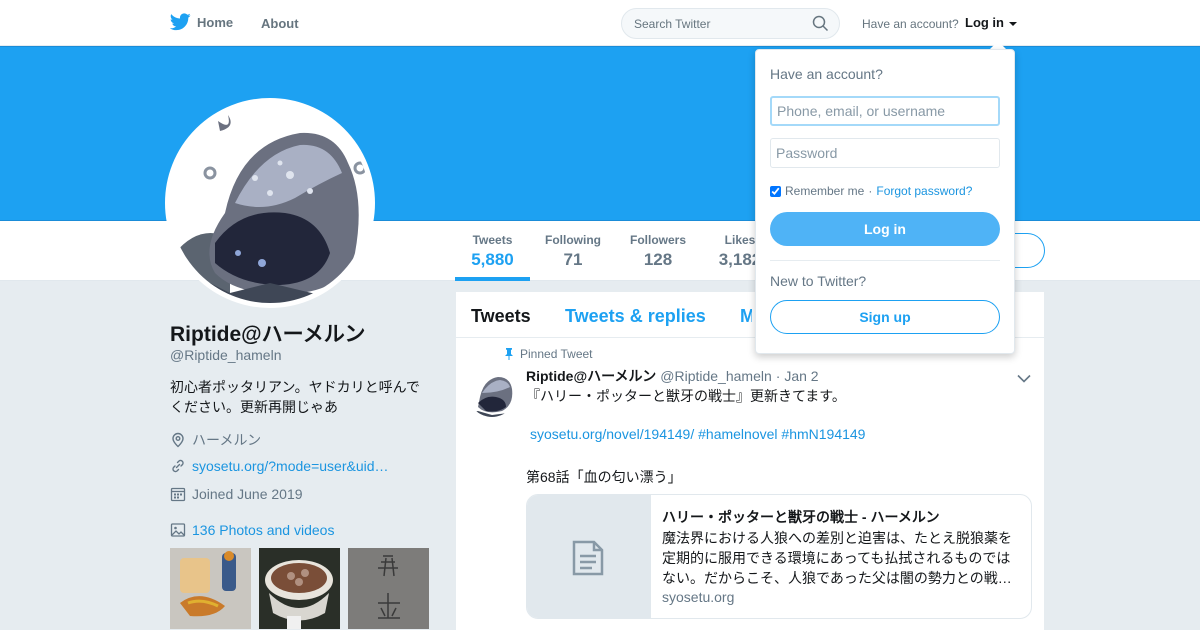 The height and width of the screenshot is (630, 1200). I want to click on tweet-author-name: Riptide@ハーメルン, so click(591, 376).